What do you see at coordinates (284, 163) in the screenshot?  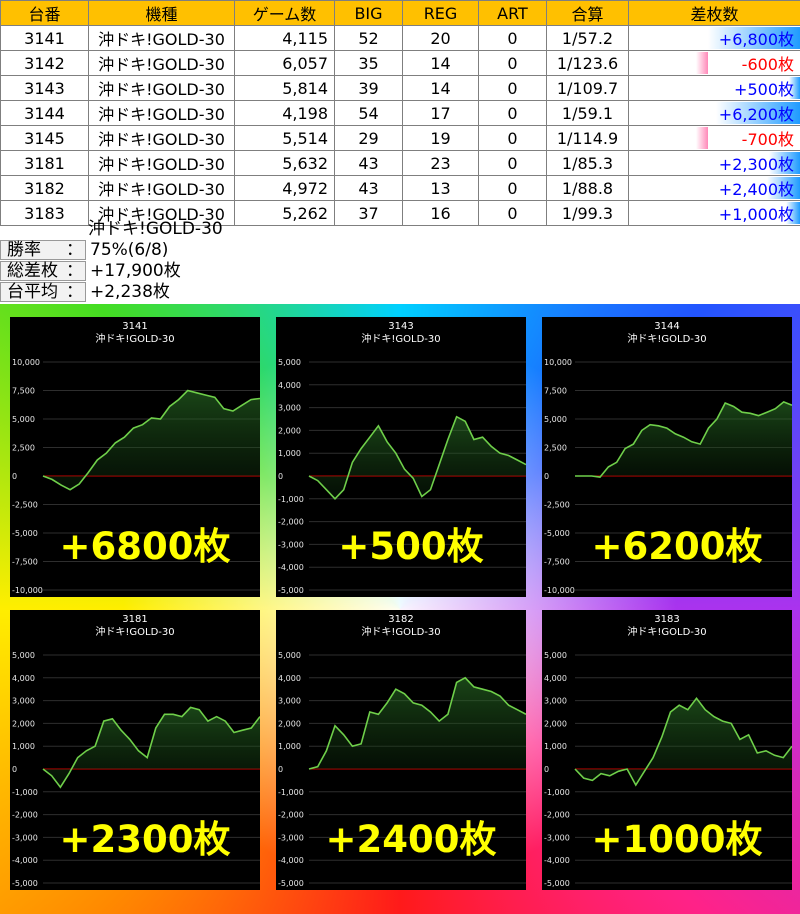 I see `cell-games: 5,632` at bounding box center [284, 163].